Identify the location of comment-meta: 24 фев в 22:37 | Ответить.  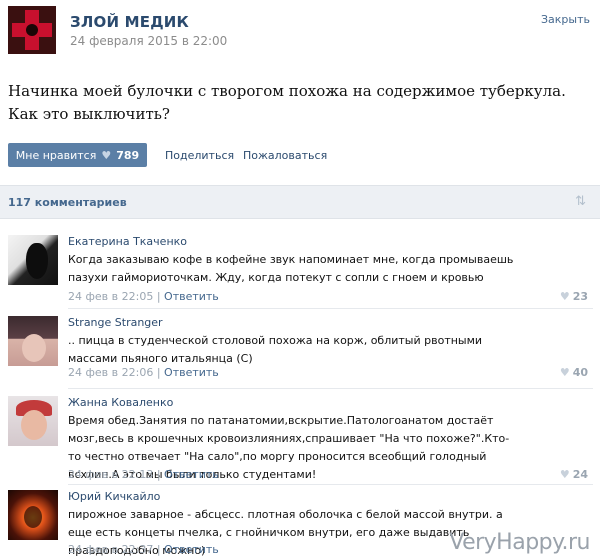
(143, 549).